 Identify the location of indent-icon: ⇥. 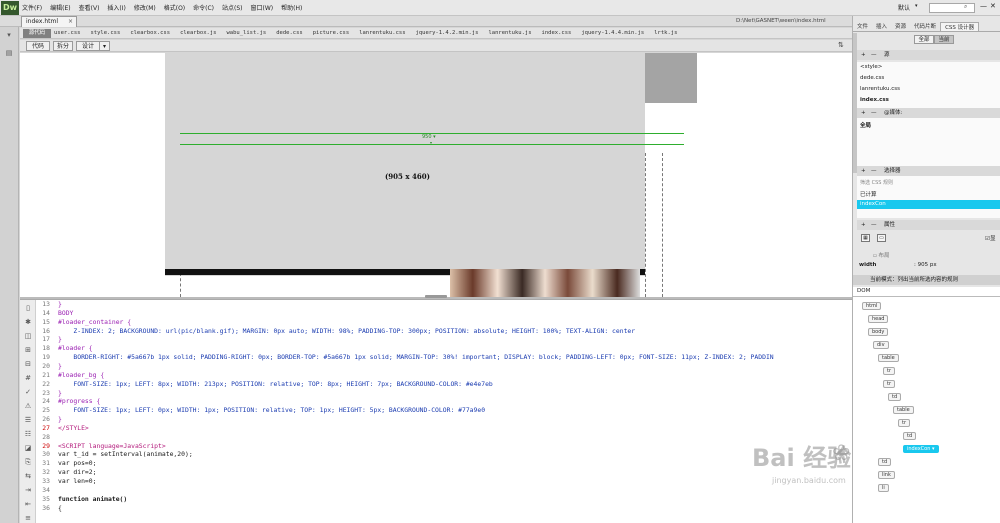
(28, 490).